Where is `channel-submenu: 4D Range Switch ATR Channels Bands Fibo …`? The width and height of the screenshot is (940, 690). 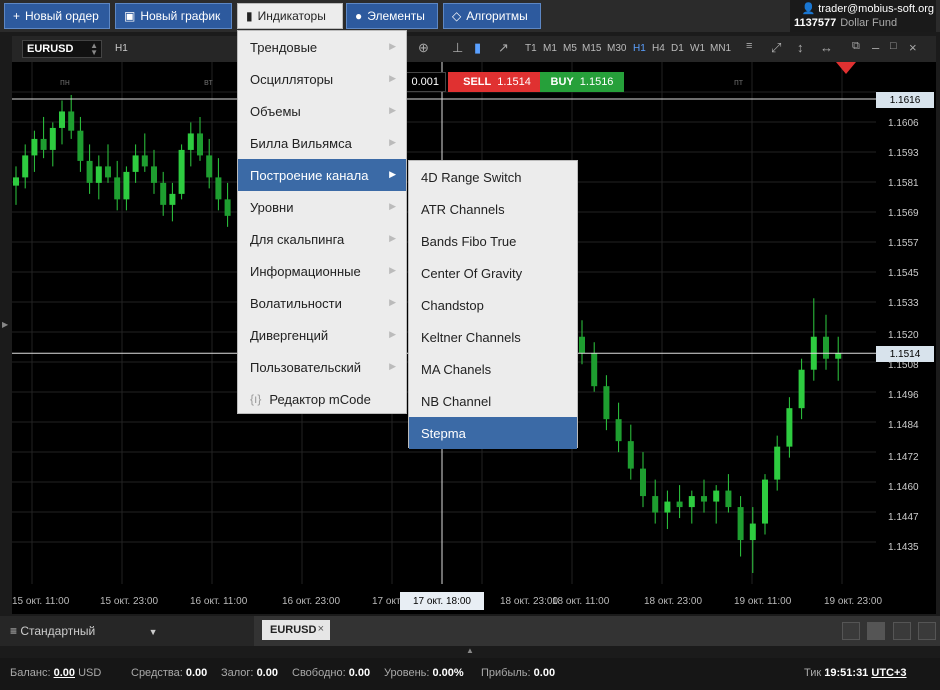 channel-submenu: 4D Range Switch ATR Channels Bands Fibo … is located at coordinates (493, 304).